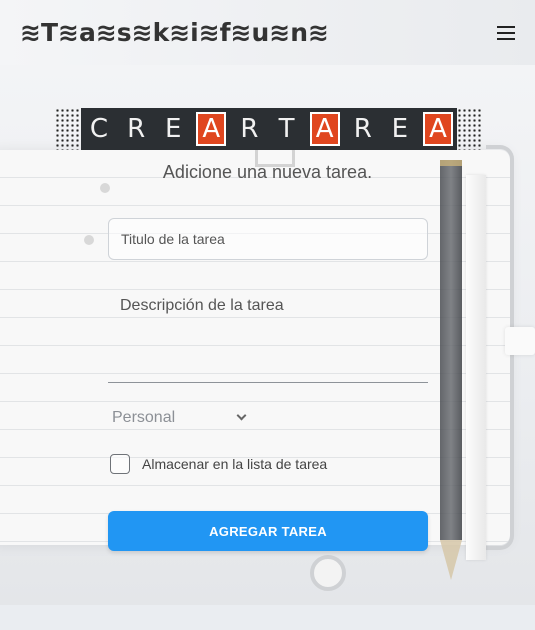  I want to click on category-select-value: Personal, so click(144, 417).